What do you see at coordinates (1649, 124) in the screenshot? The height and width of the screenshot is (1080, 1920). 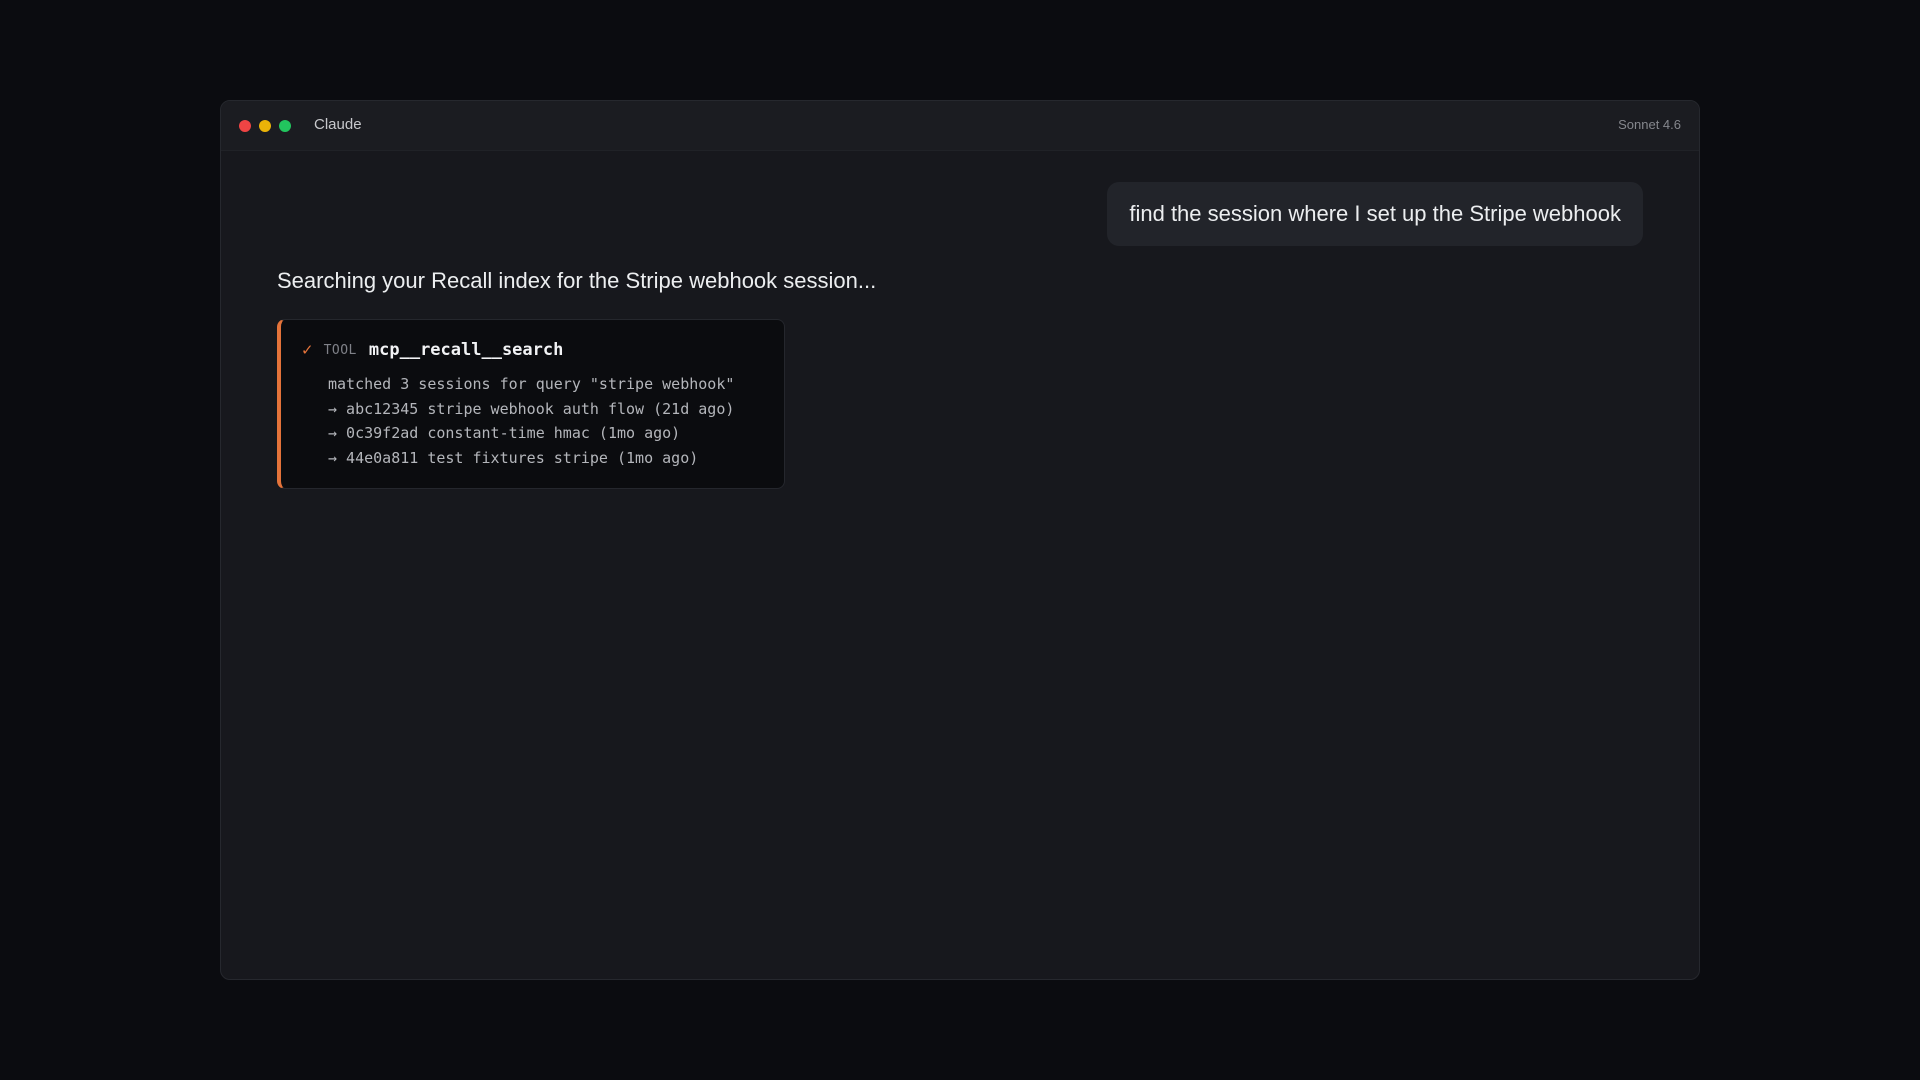 I see `model-label: Sonnet 4.6` at bounding box center [1649, 124].